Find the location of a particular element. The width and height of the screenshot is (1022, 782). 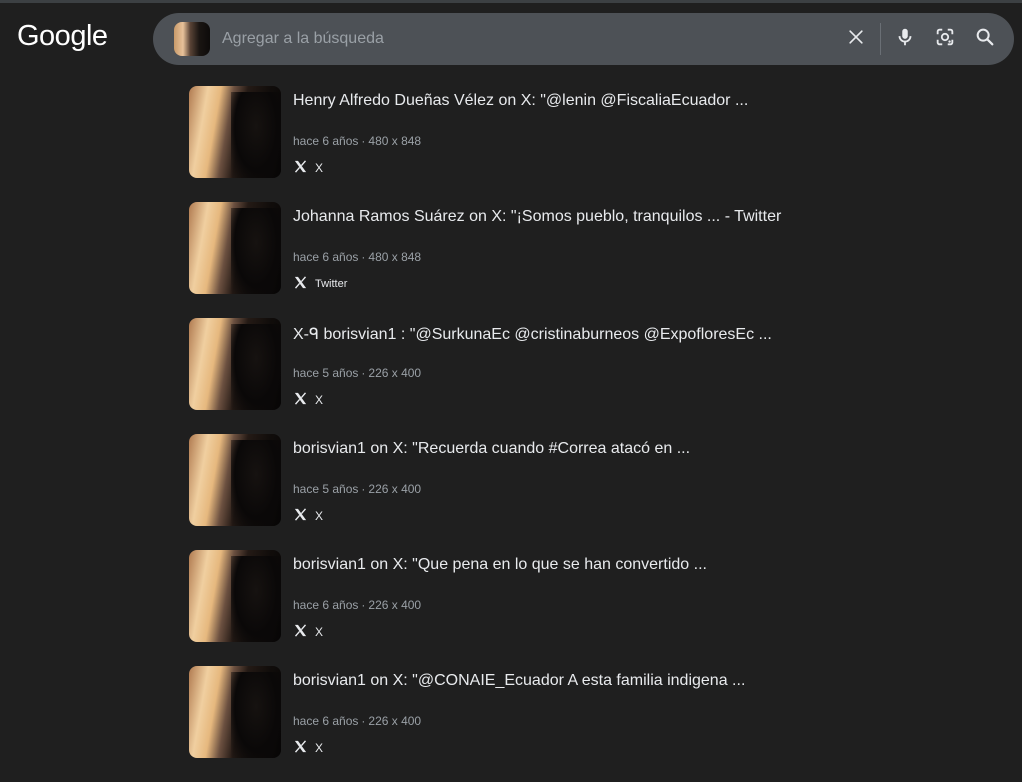

close-icon is located at coordinates (856, 39).